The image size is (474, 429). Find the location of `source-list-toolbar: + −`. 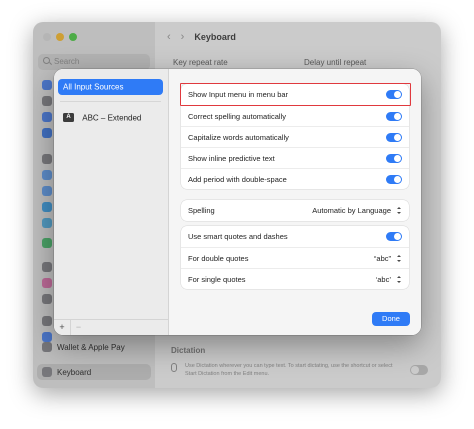

source-list-toolbar: + − is located at coordinates (111, 327).